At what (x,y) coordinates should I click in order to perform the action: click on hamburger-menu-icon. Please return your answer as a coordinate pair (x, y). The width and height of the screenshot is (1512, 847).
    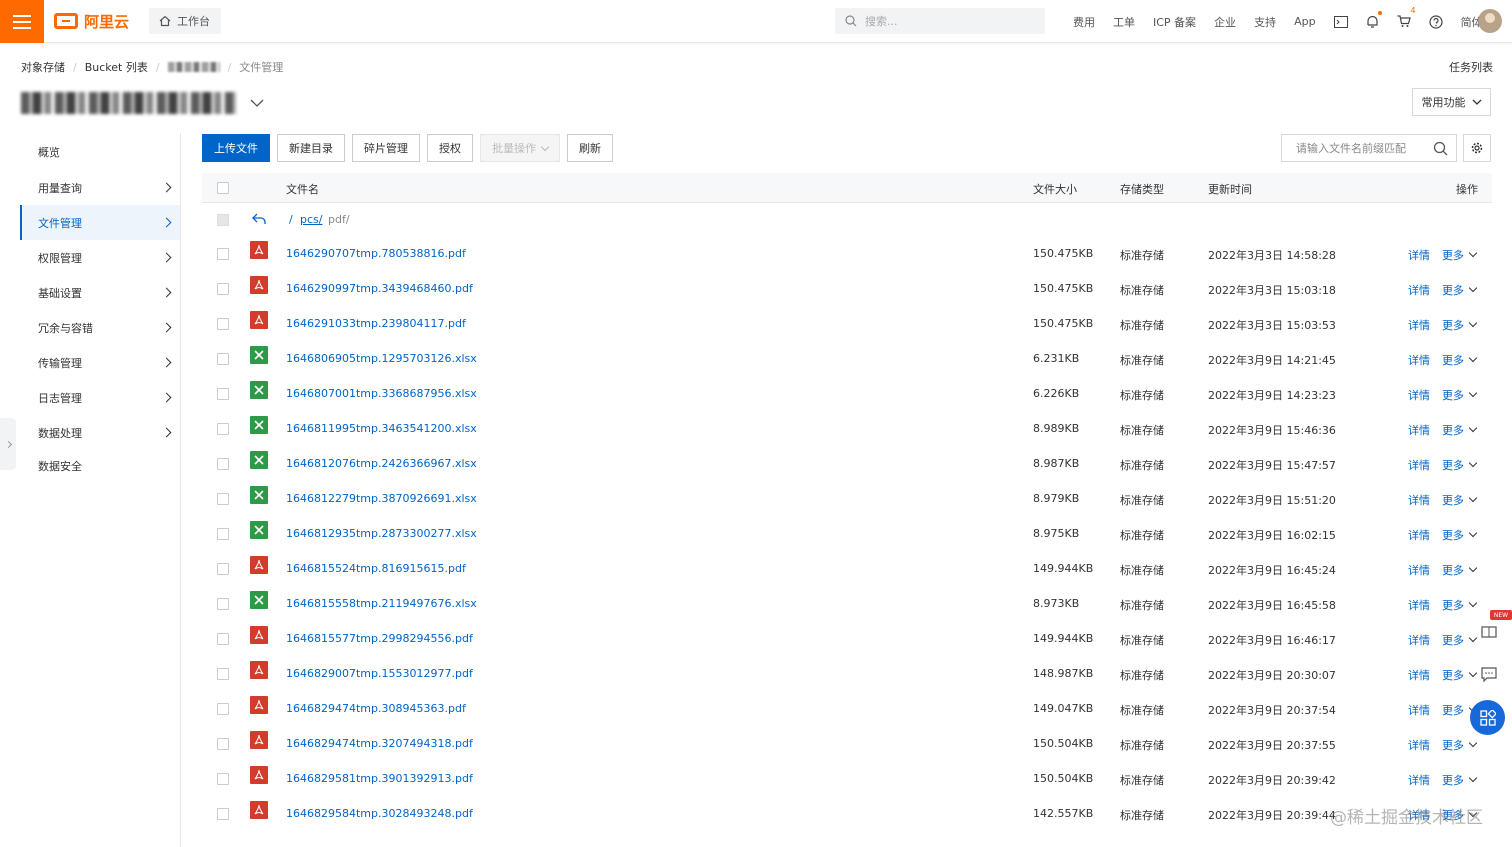
    Looking at the image, I should click on (22, 21).